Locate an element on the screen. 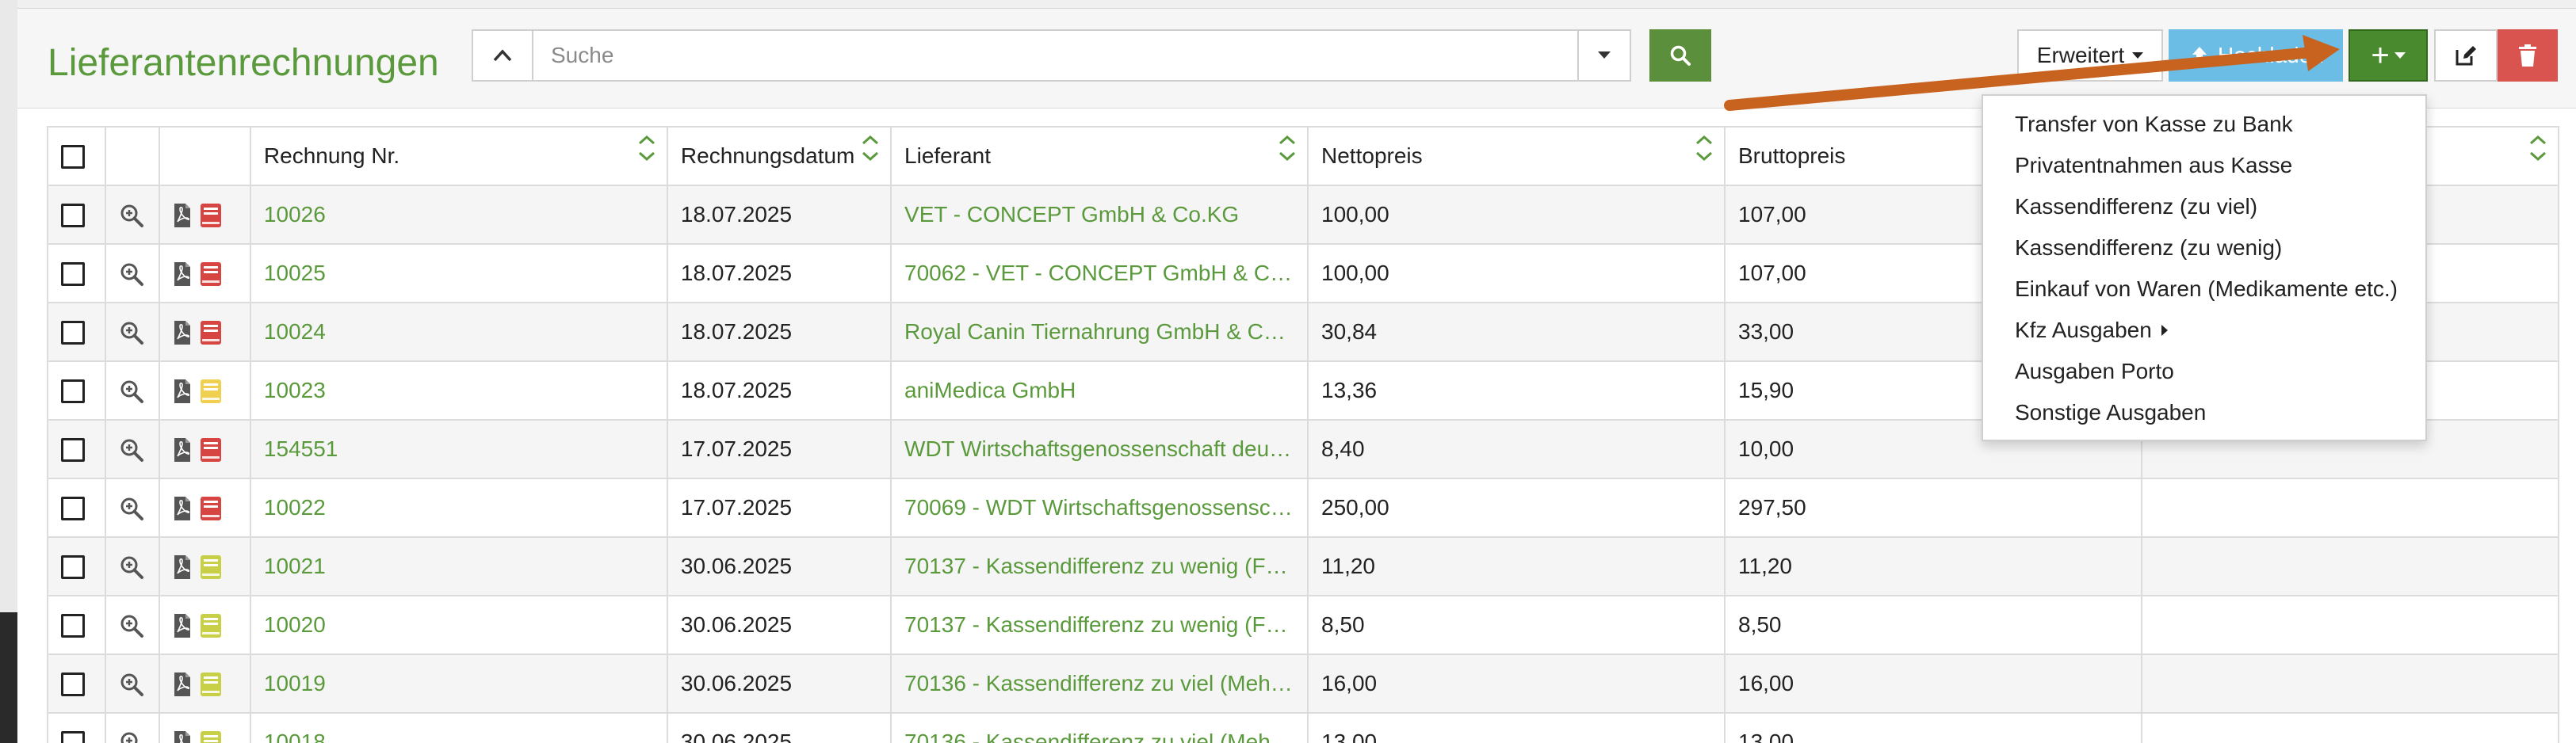 This screenshot has height=743, width=2576. add-menu-item: Kfz Ausgaben is located at coordinates (2204, 331).